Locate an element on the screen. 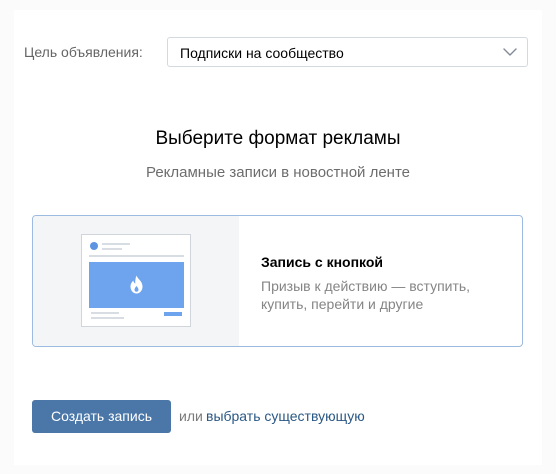 The image size is (556, 474). format-title: Выберите формат рекламы is located at coordinates (278, 138).